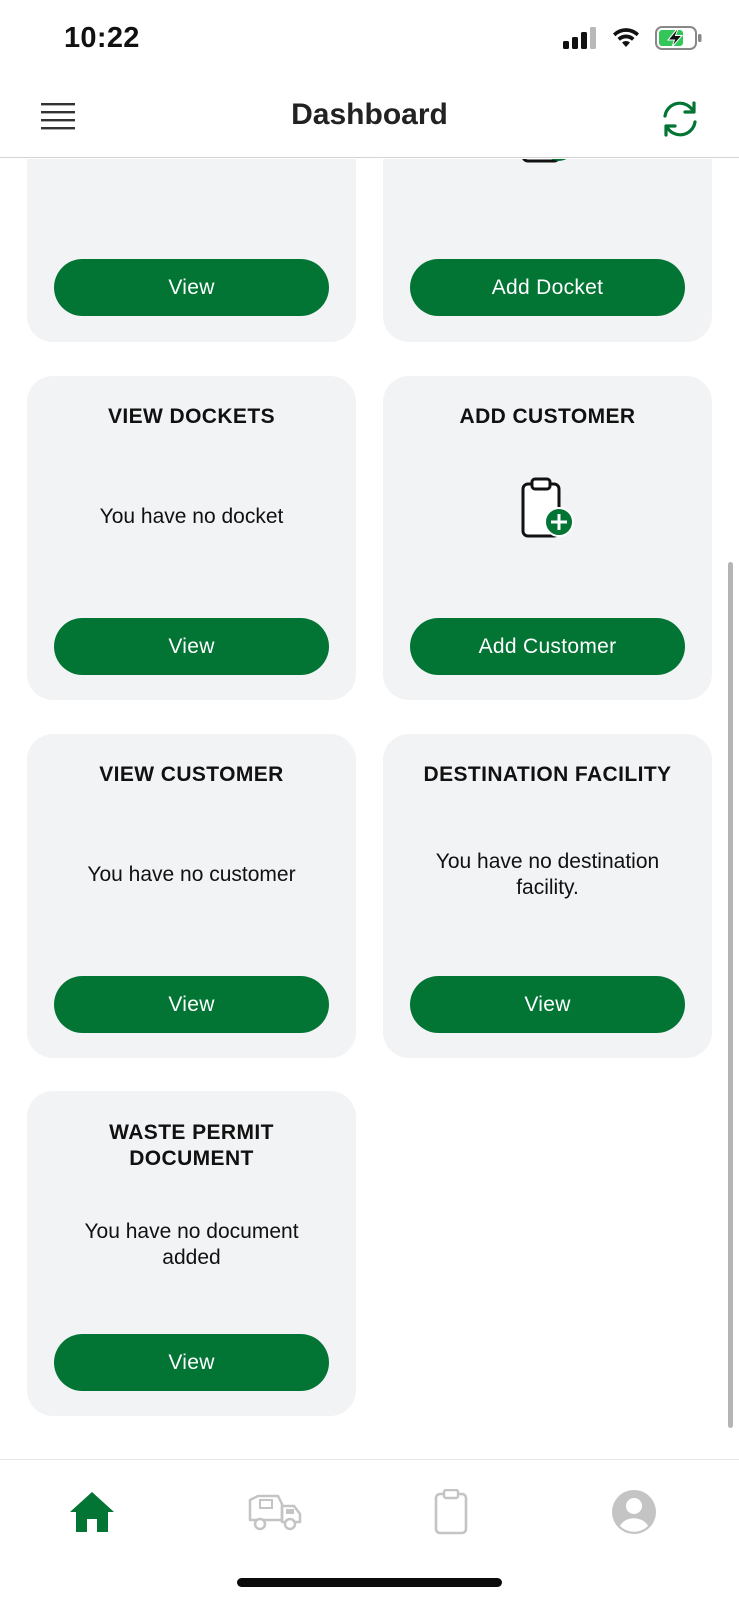 The image size is (739, 1600). I want to click on card-empty-text: You have no document added, so click(191, 1244).